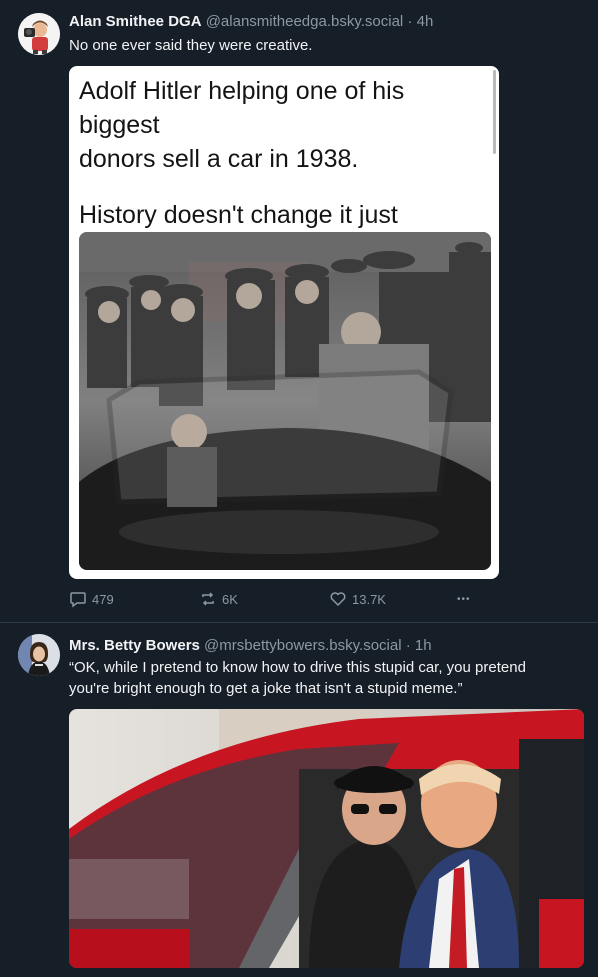 The height and width of the screenshot is (977, 598). What do you see at coordinates (208, 599) in the screenshot?
I see `repost-arrows-icon` at bounding box center [208, 599].